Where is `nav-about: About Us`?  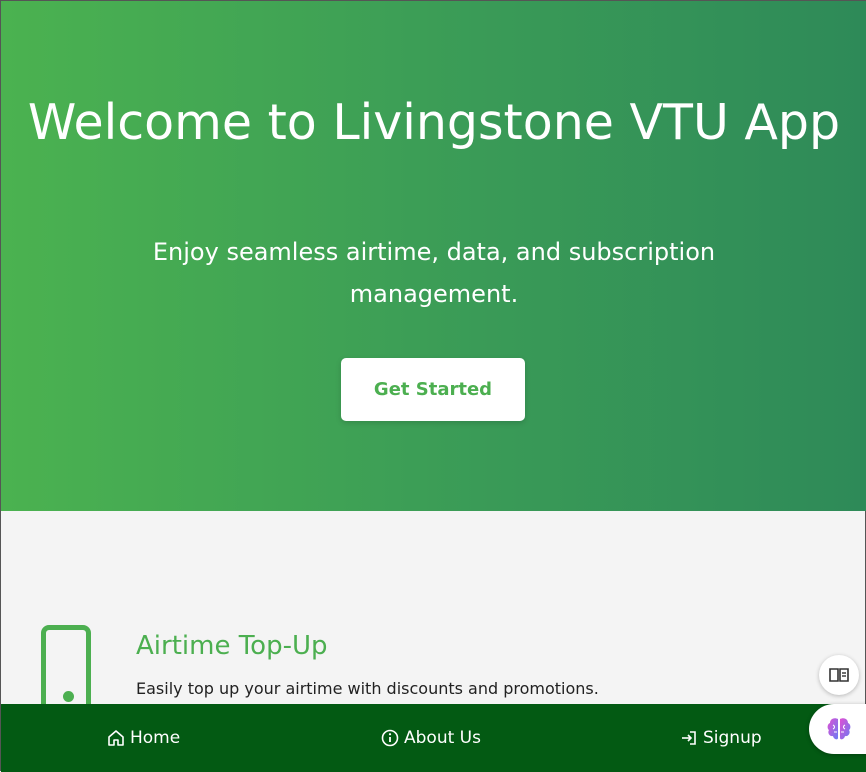 nav-about: About Us is located at coordinates (431, 738).